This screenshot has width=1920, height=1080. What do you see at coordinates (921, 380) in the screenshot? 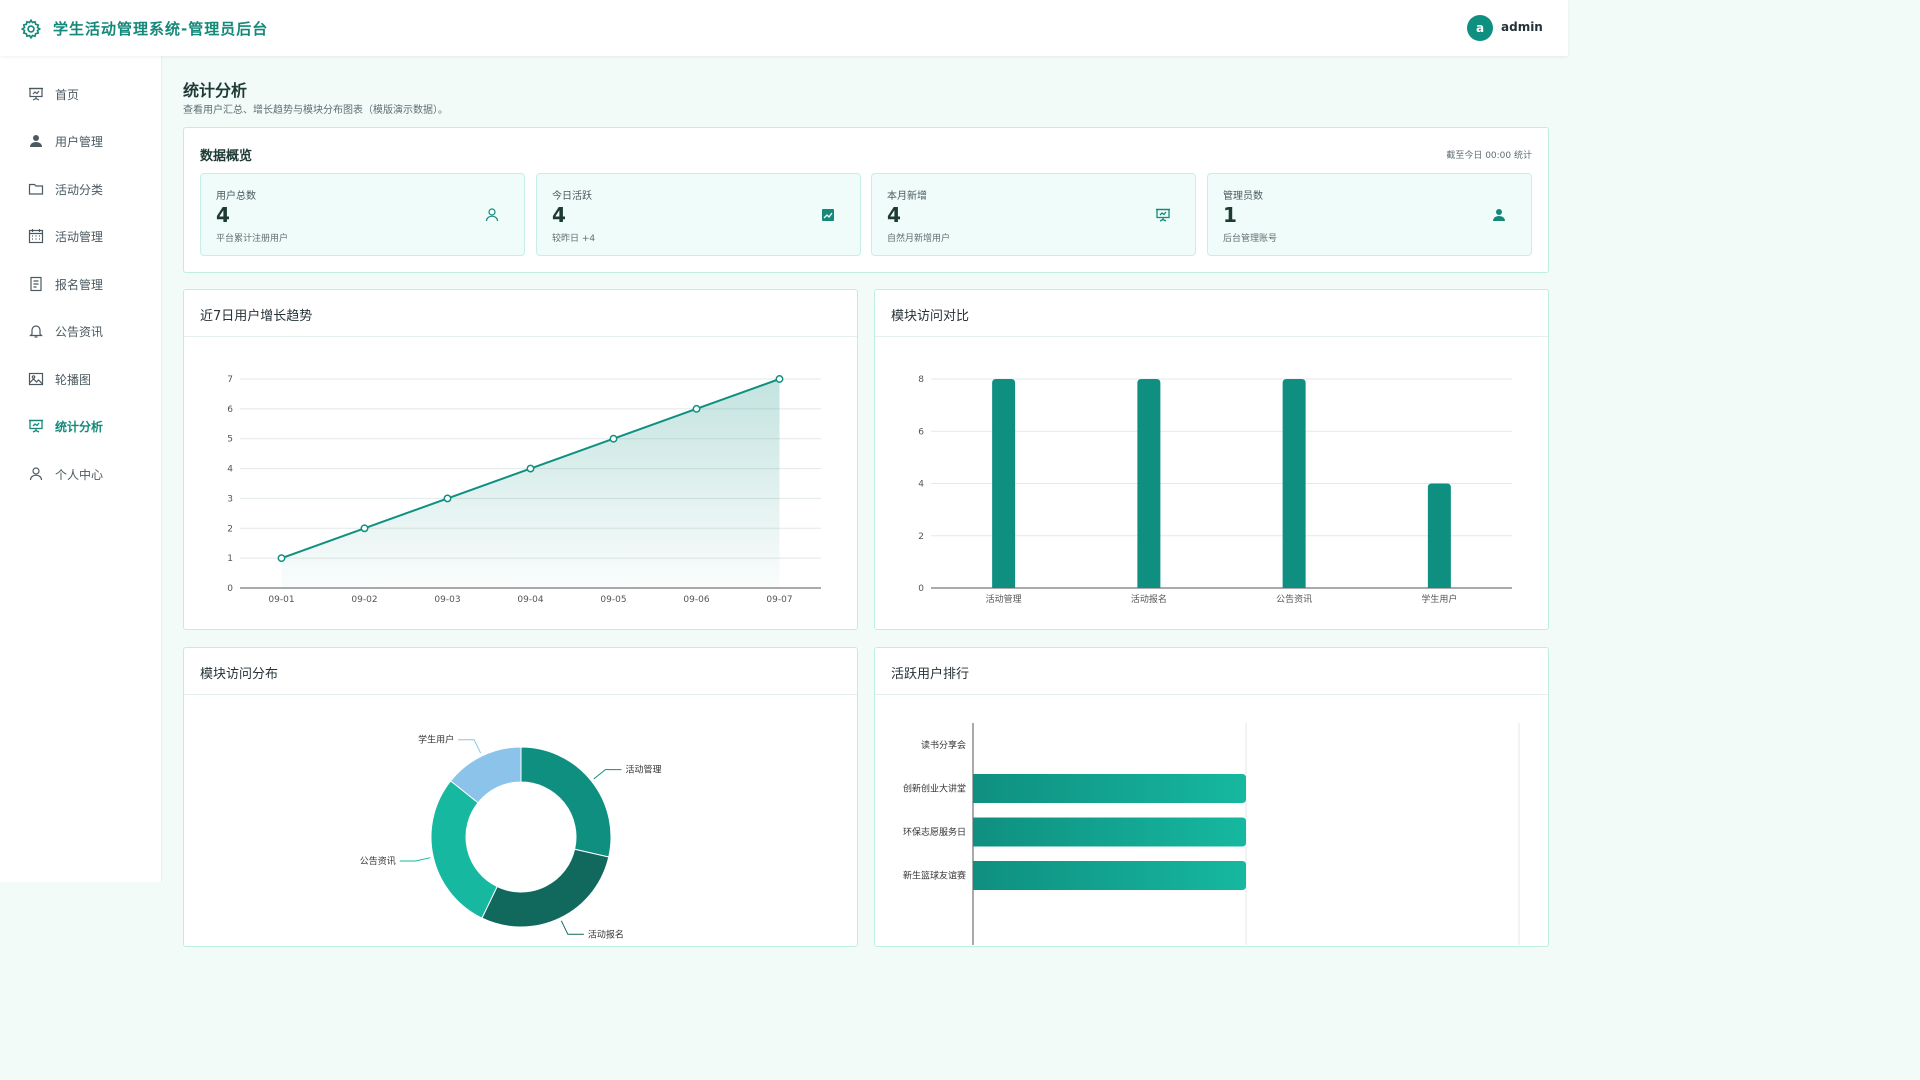
I see `y-tick-label: 8` at bounding box center [921, 380].